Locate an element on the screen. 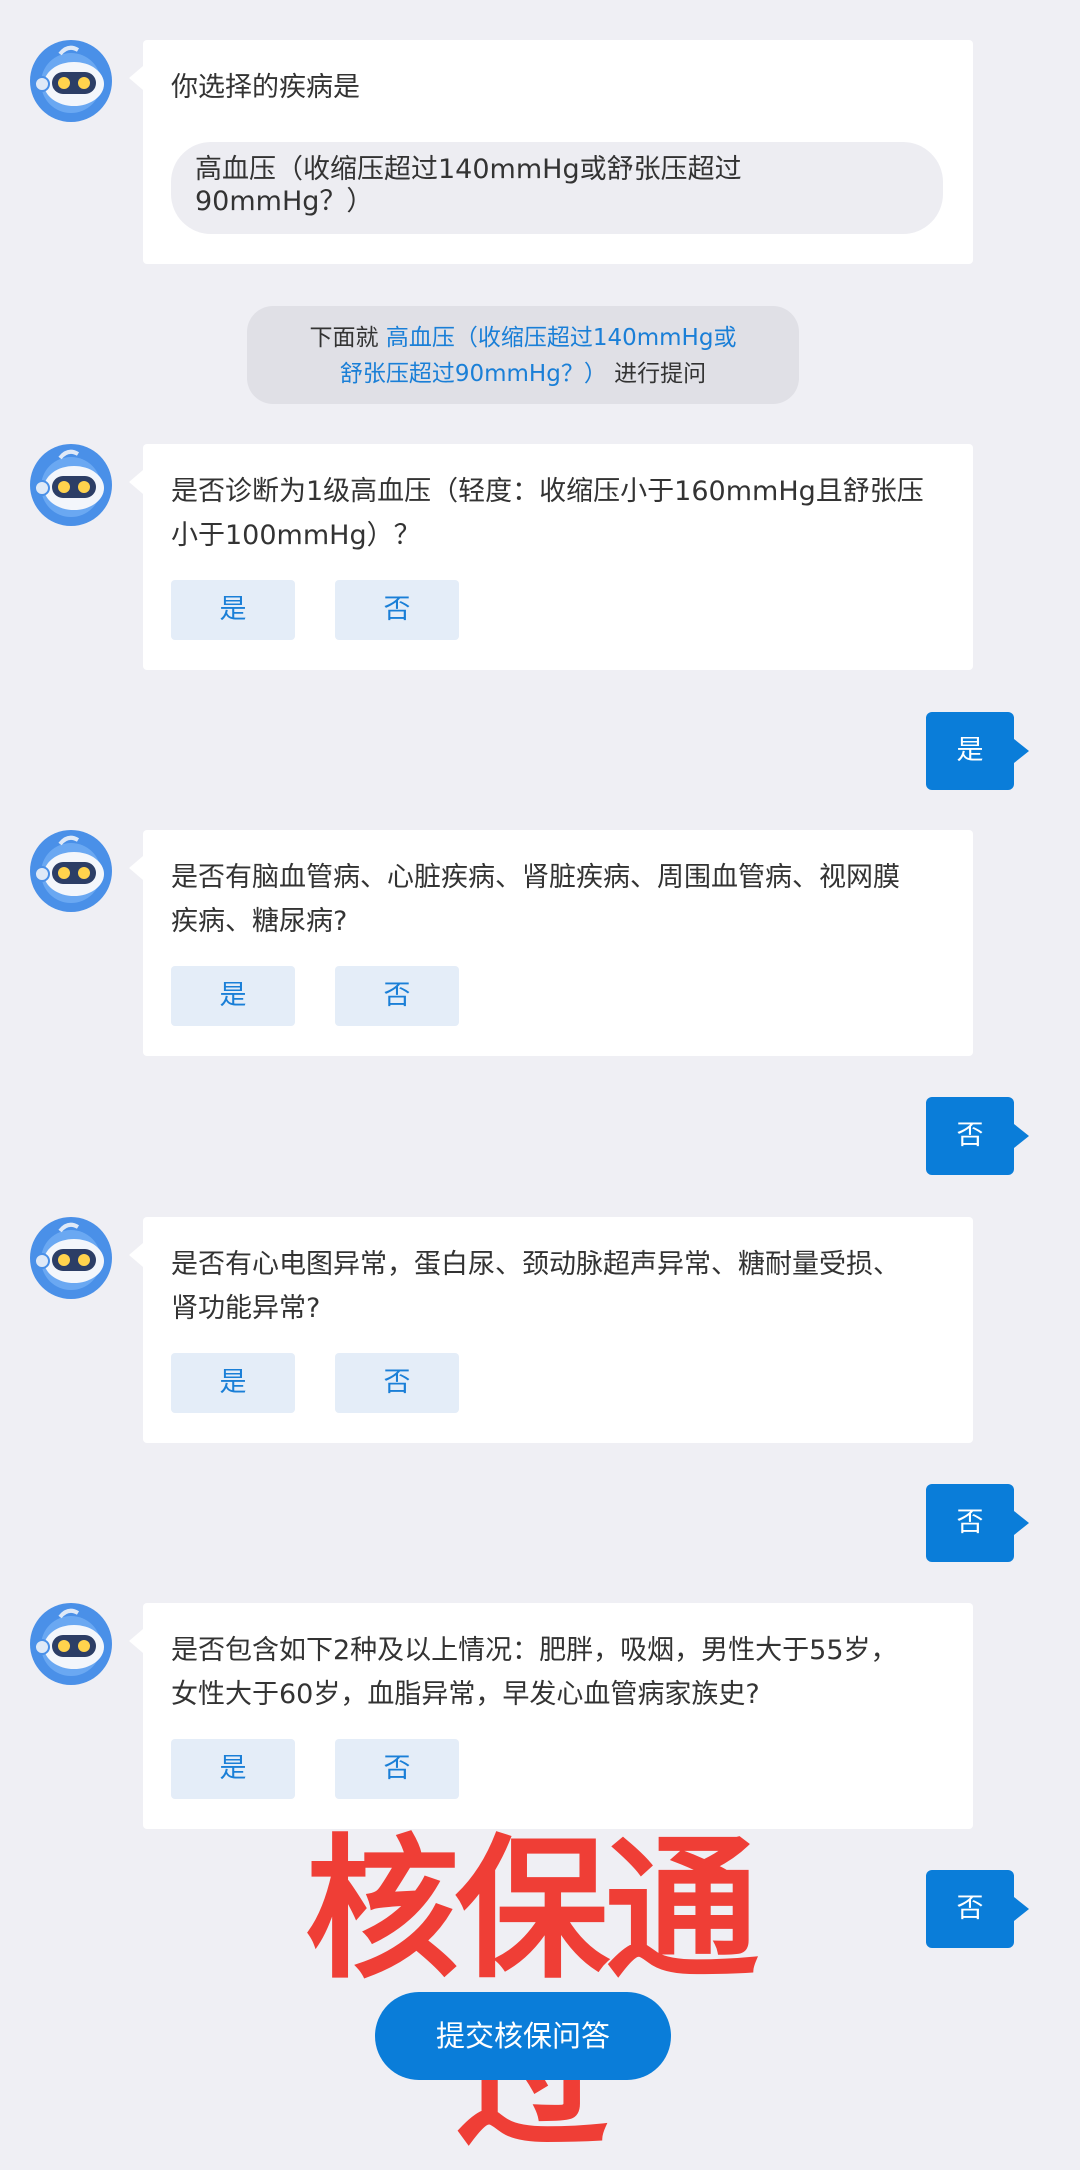 This screenshot has width=1080, height=2170. question-text-line-1: 是否包含如下2种及以上情况：肥胖，吸烟，男性大于55岁， is located at coordinates (534, 1650).